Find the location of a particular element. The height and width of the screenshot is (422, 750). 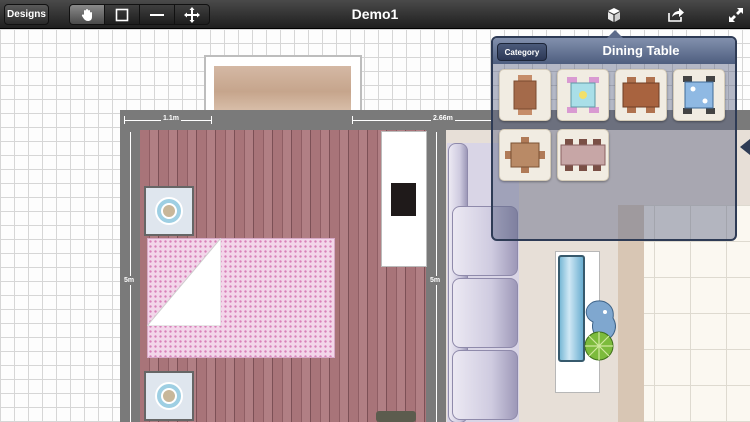

fullscreen-button is located at coordinates (736, 15).